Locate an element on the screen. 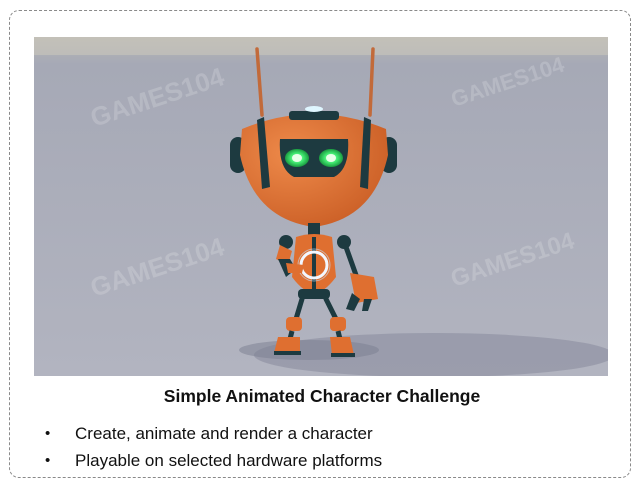  slide-caption-title: Simple Animated Character Challenge is located at coordinates (322, 396).